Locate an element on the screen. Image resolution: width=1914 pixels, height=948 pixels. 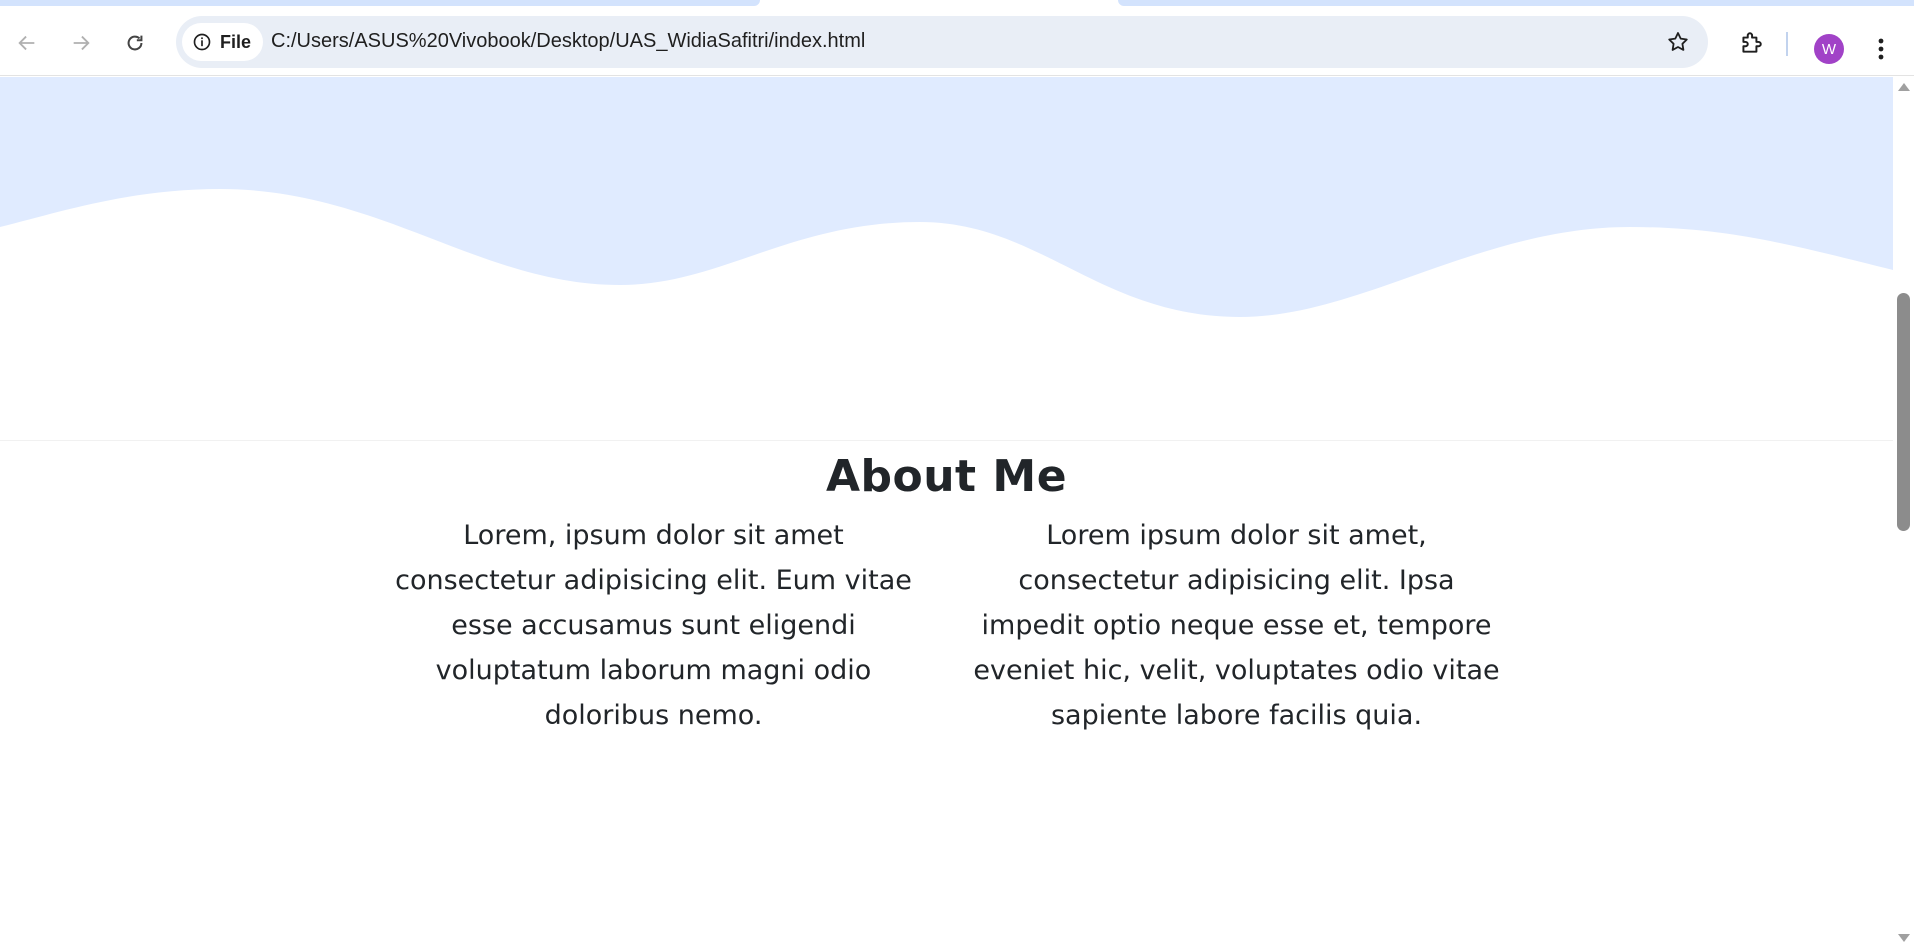
back-button is located at coordinates (27, 43).